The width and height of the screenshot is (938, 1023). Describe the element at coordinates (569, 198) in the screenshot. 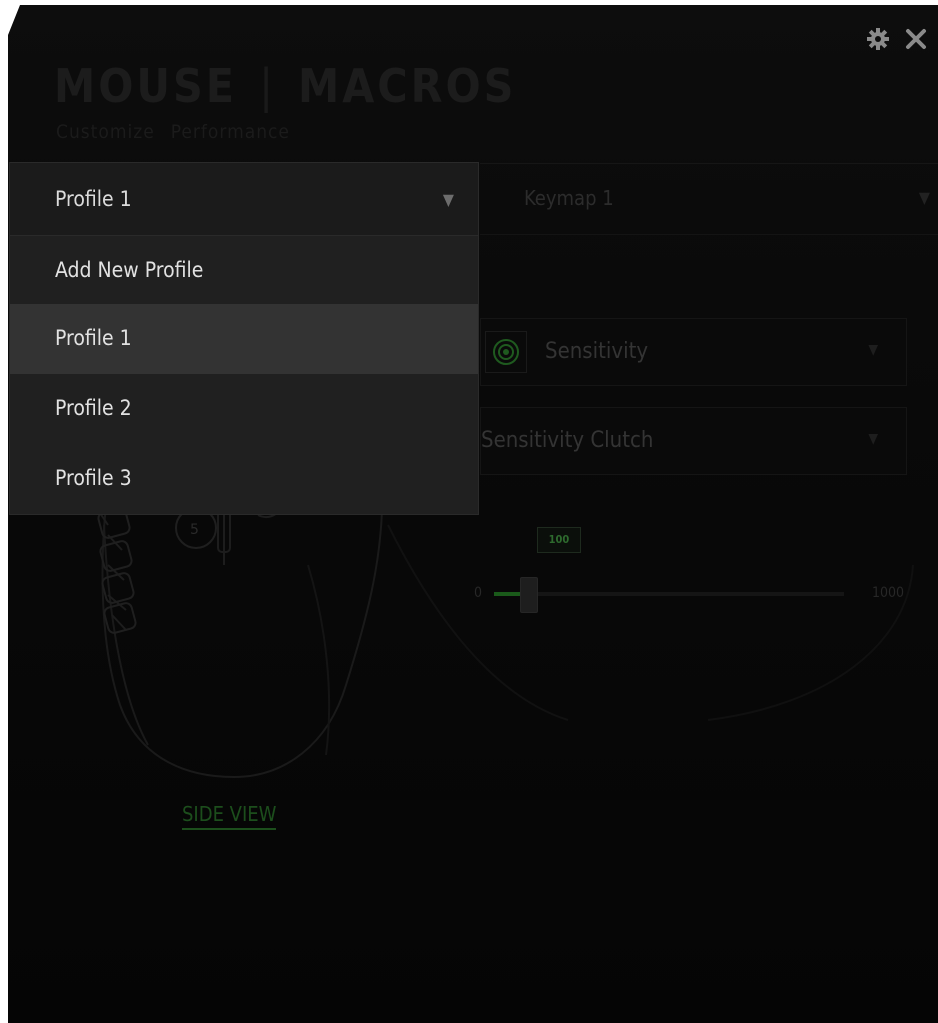

I see `keymap-select-value: Keymap 1` at that location.